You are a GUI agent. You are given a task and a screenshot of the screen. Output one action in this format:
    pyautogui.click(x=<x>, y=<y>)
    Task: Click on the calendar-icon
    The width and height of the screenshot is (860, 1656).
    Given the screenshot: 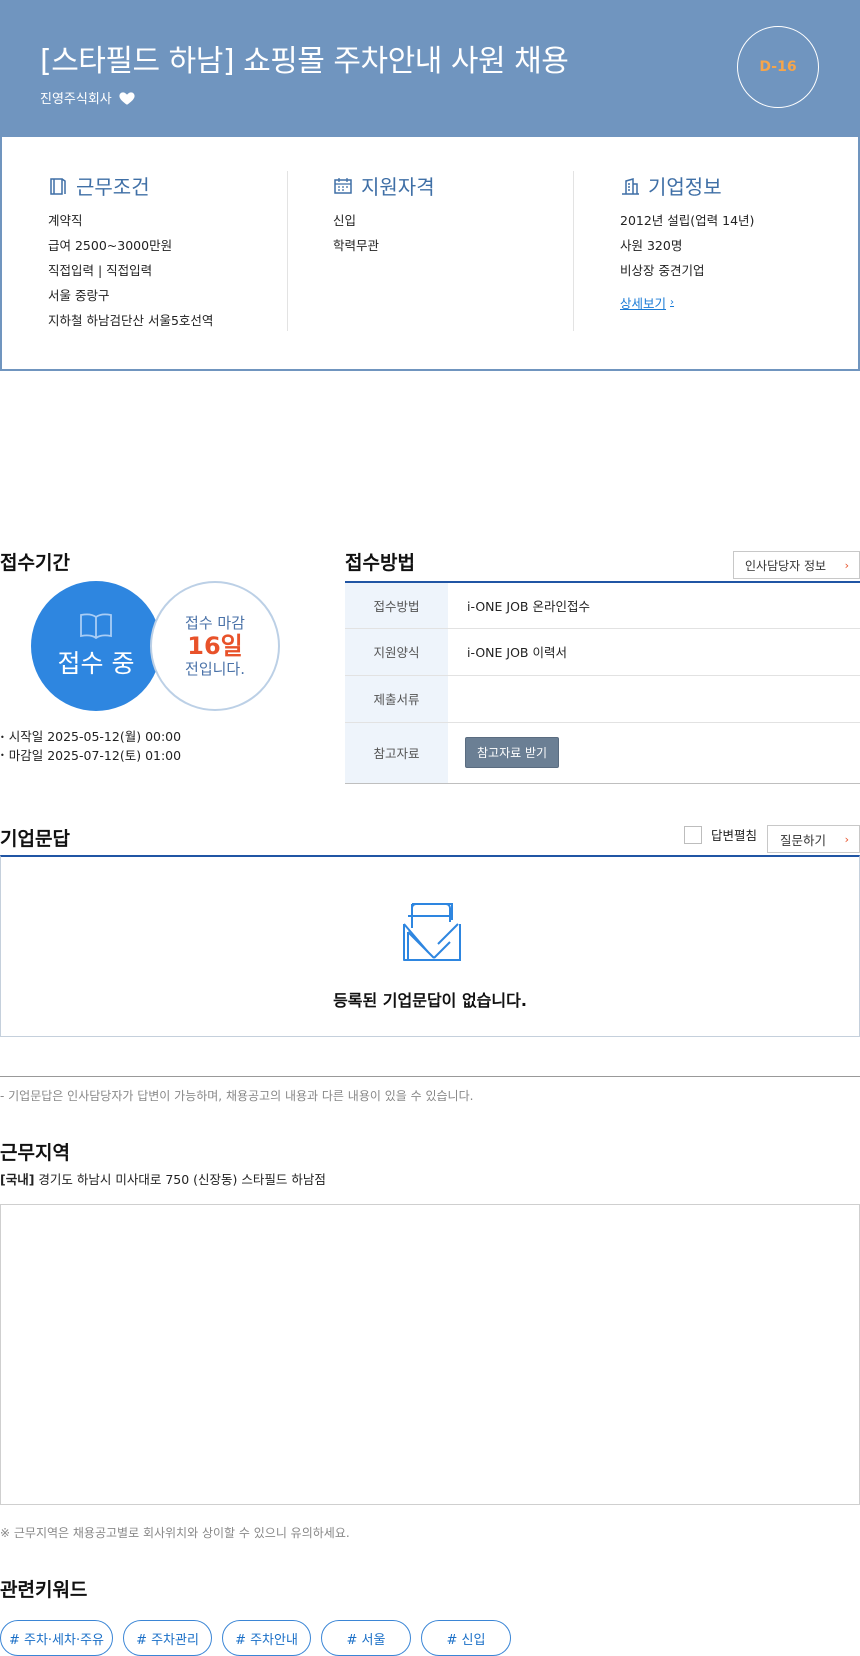 What is the action you would take?
    pyautogui.click(x=343, y=185)
    